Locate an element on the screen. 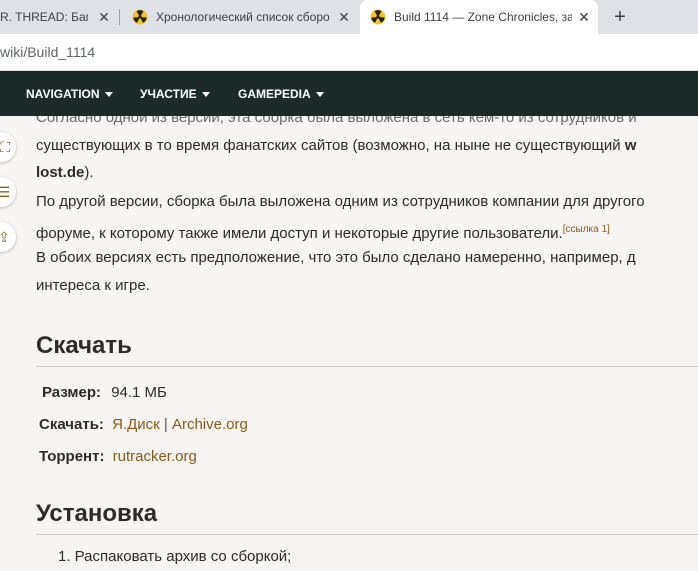  site-navbar: NAVIGATION УЧАСТИЕ GAMEPEDIA is located at coordinates (349, 93).